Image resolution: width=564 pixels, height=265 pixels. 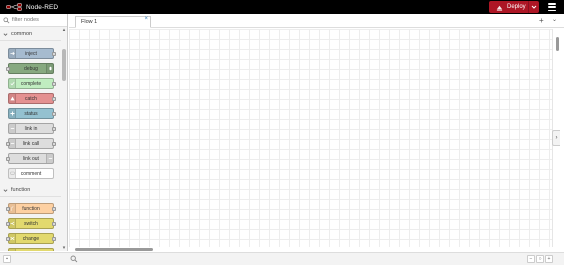 What do you see at coordinates (113, 22) in the screenshot?
I see `tab-flow-1: Flow 1 ×` at bounding box center [113, 22].